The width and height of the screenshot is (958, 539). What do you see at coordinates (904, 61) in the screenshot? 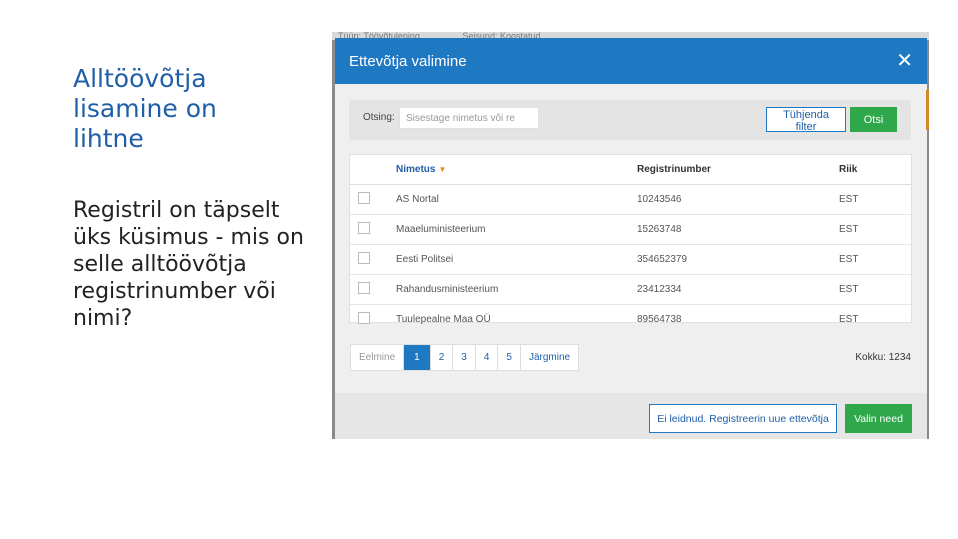
I see `close-icon: ✕` at bounding box center [904, 61].